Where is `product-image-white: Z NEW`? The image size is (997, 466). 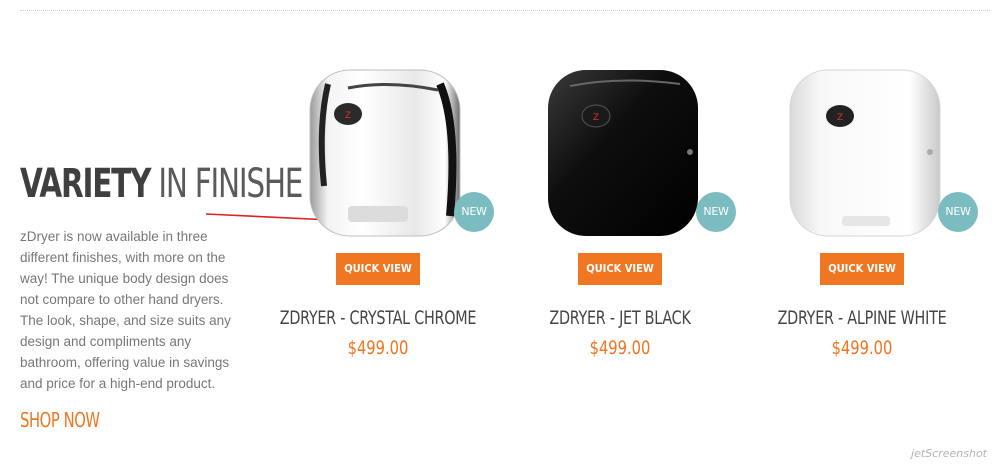
product-image-white: Z NEW is located at coordinates (875, 153).